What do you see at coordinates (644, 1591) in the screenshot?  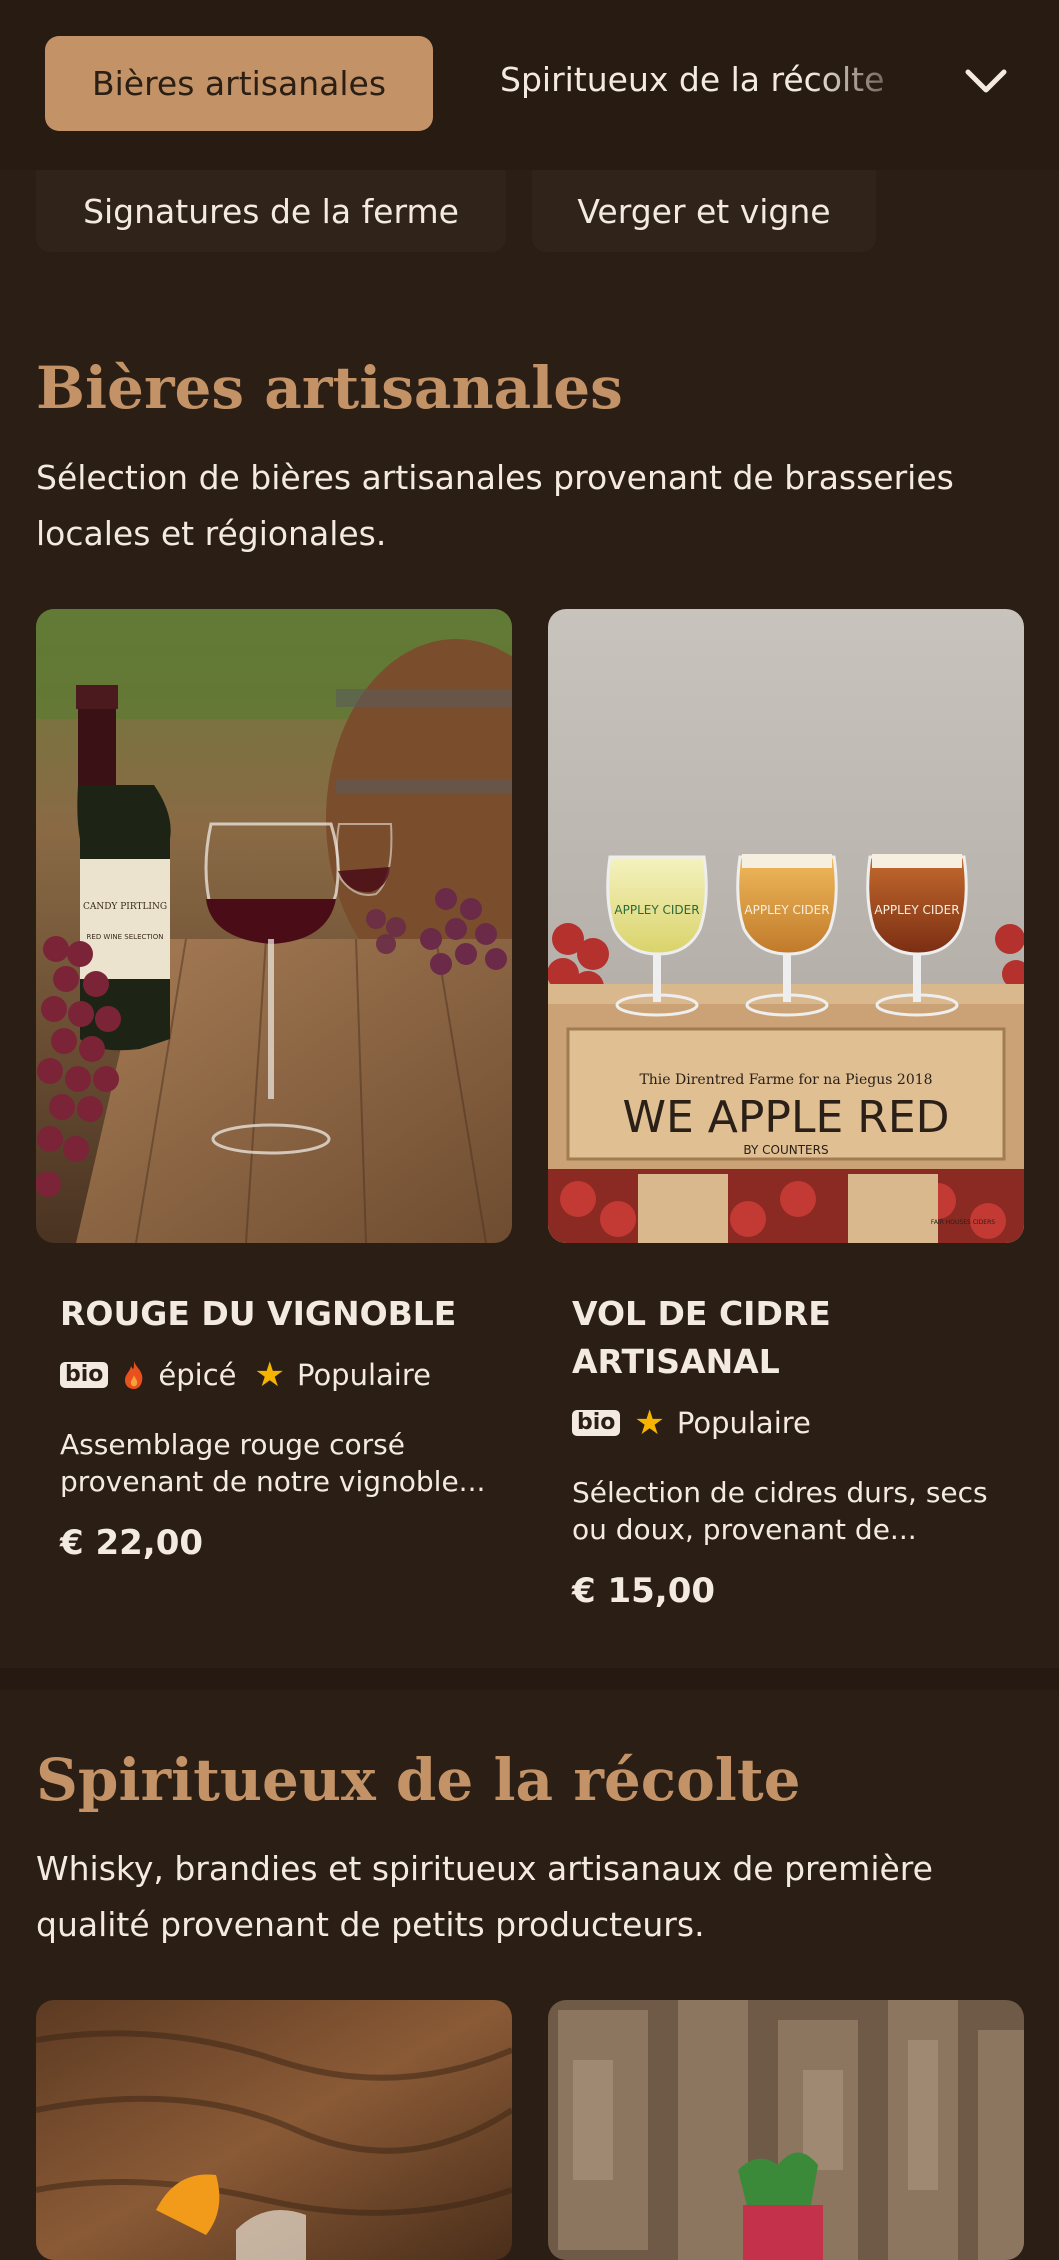 I see `product-price: € 15,00` at bounding box center [644, 1591].